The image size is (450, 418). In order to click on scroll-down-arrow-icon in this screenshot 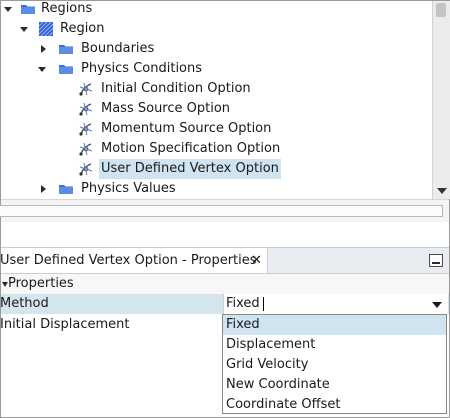, I will do `click(442, 191)`.